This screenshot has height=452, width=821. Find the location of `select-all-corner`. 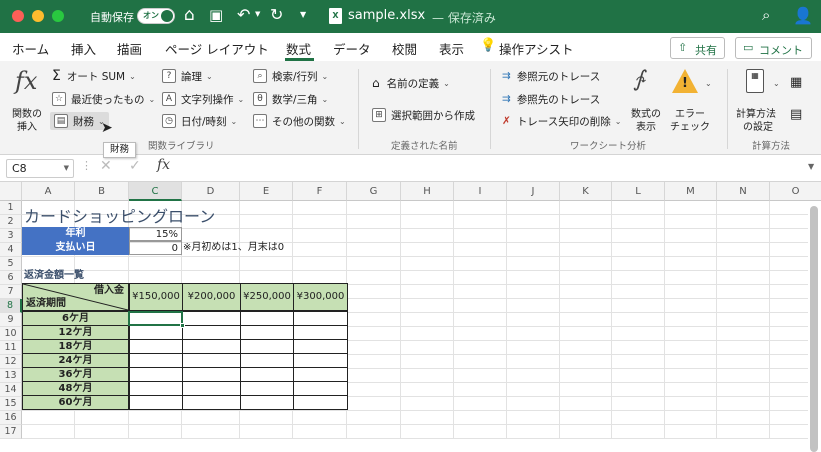

select-all-corner is located at coordinates (11, 191).